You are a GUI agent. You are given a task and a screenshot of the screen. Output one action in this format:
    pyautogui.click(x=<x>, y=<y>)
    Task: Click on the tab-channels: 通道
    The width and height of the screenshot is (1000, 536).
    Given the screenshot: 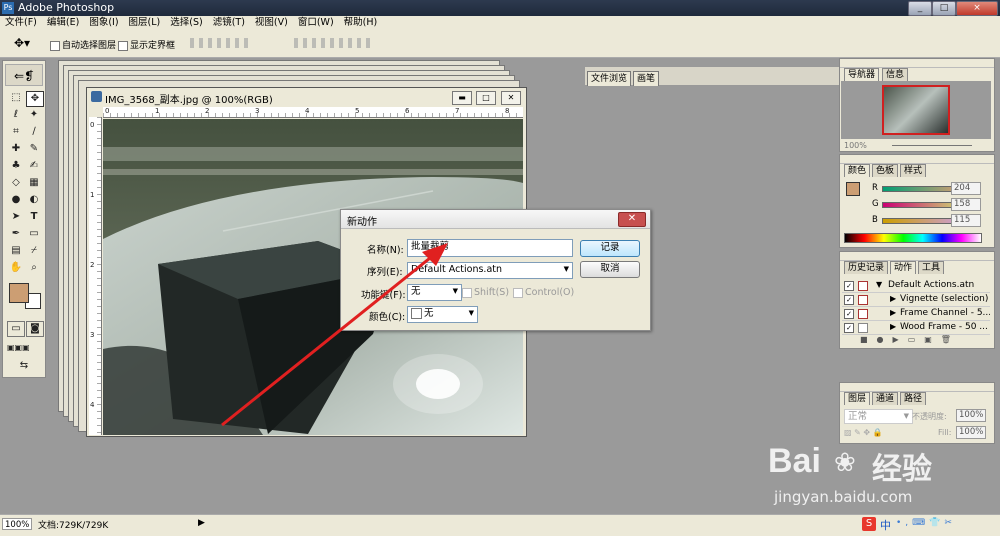 What is the action you would take?
    pyautogui.click(x=885, y=398)
    